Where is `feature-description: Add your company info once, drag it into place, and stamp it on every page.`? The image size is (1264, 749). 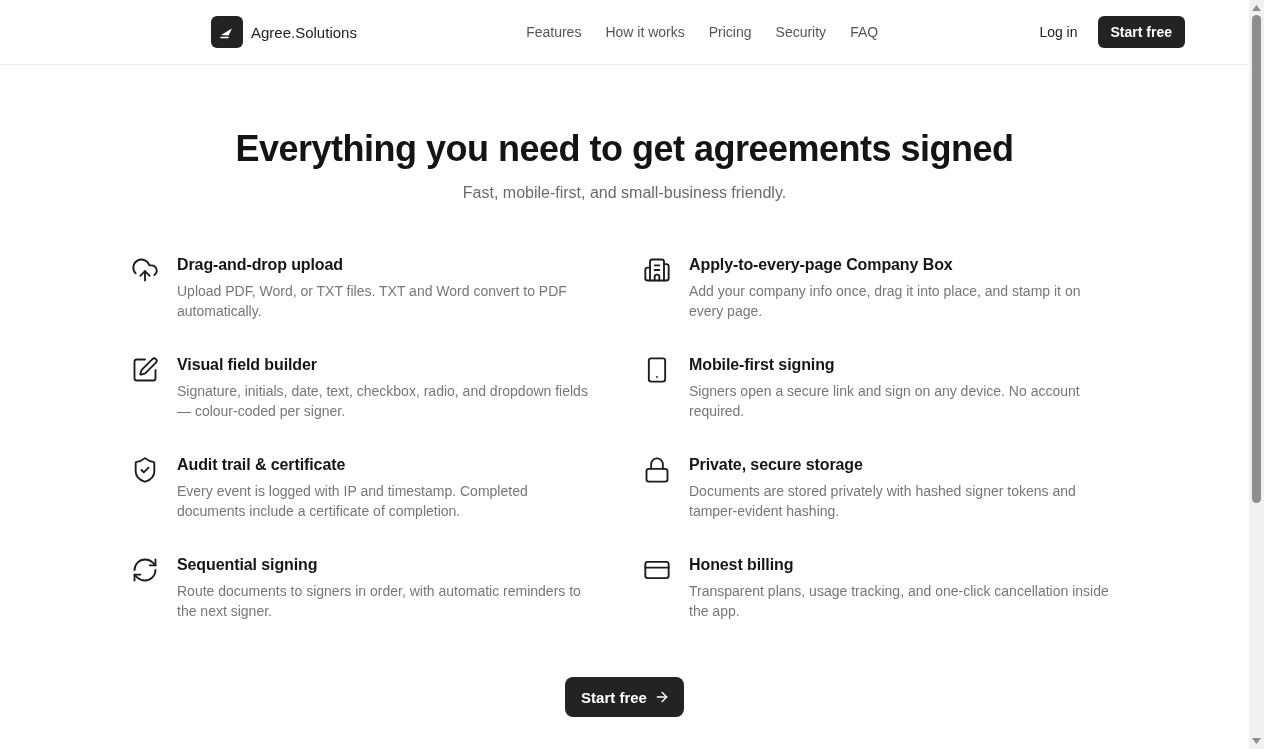
feature-description: Add your company info once, drag it into place, and stamp it on every page. is located at coordinates (885, 301).